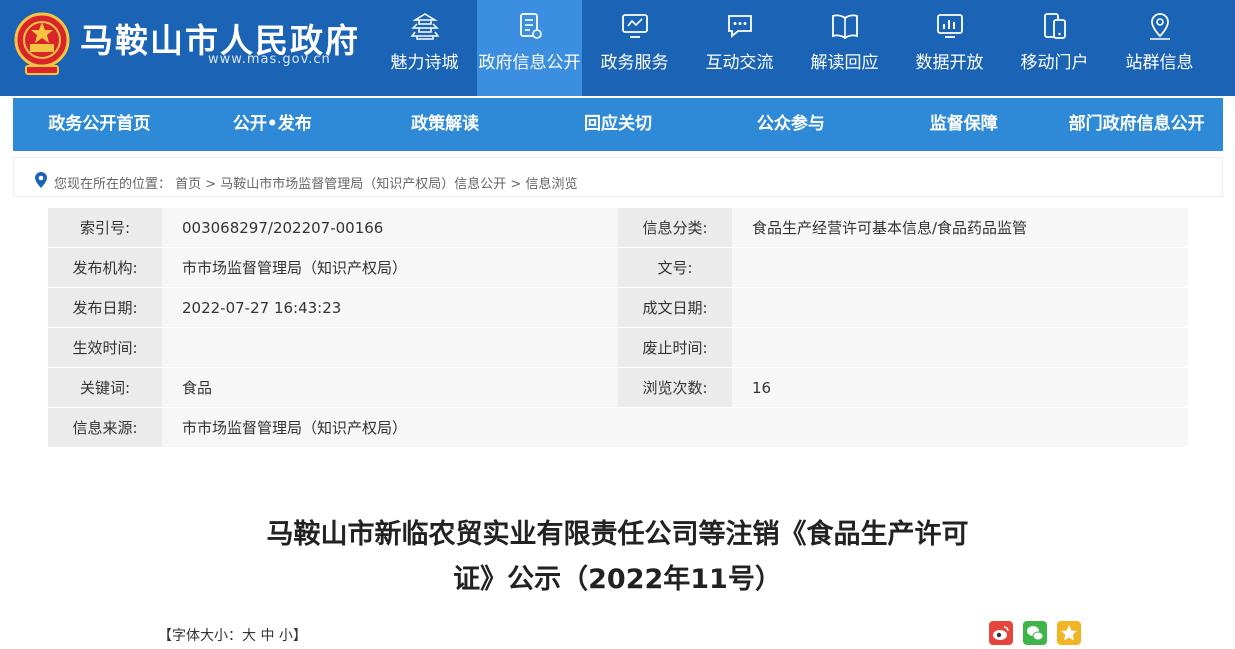 This screenshot has height=649, width=1235. I want to click on meta-label: 信息分类:, so click(675, 228).